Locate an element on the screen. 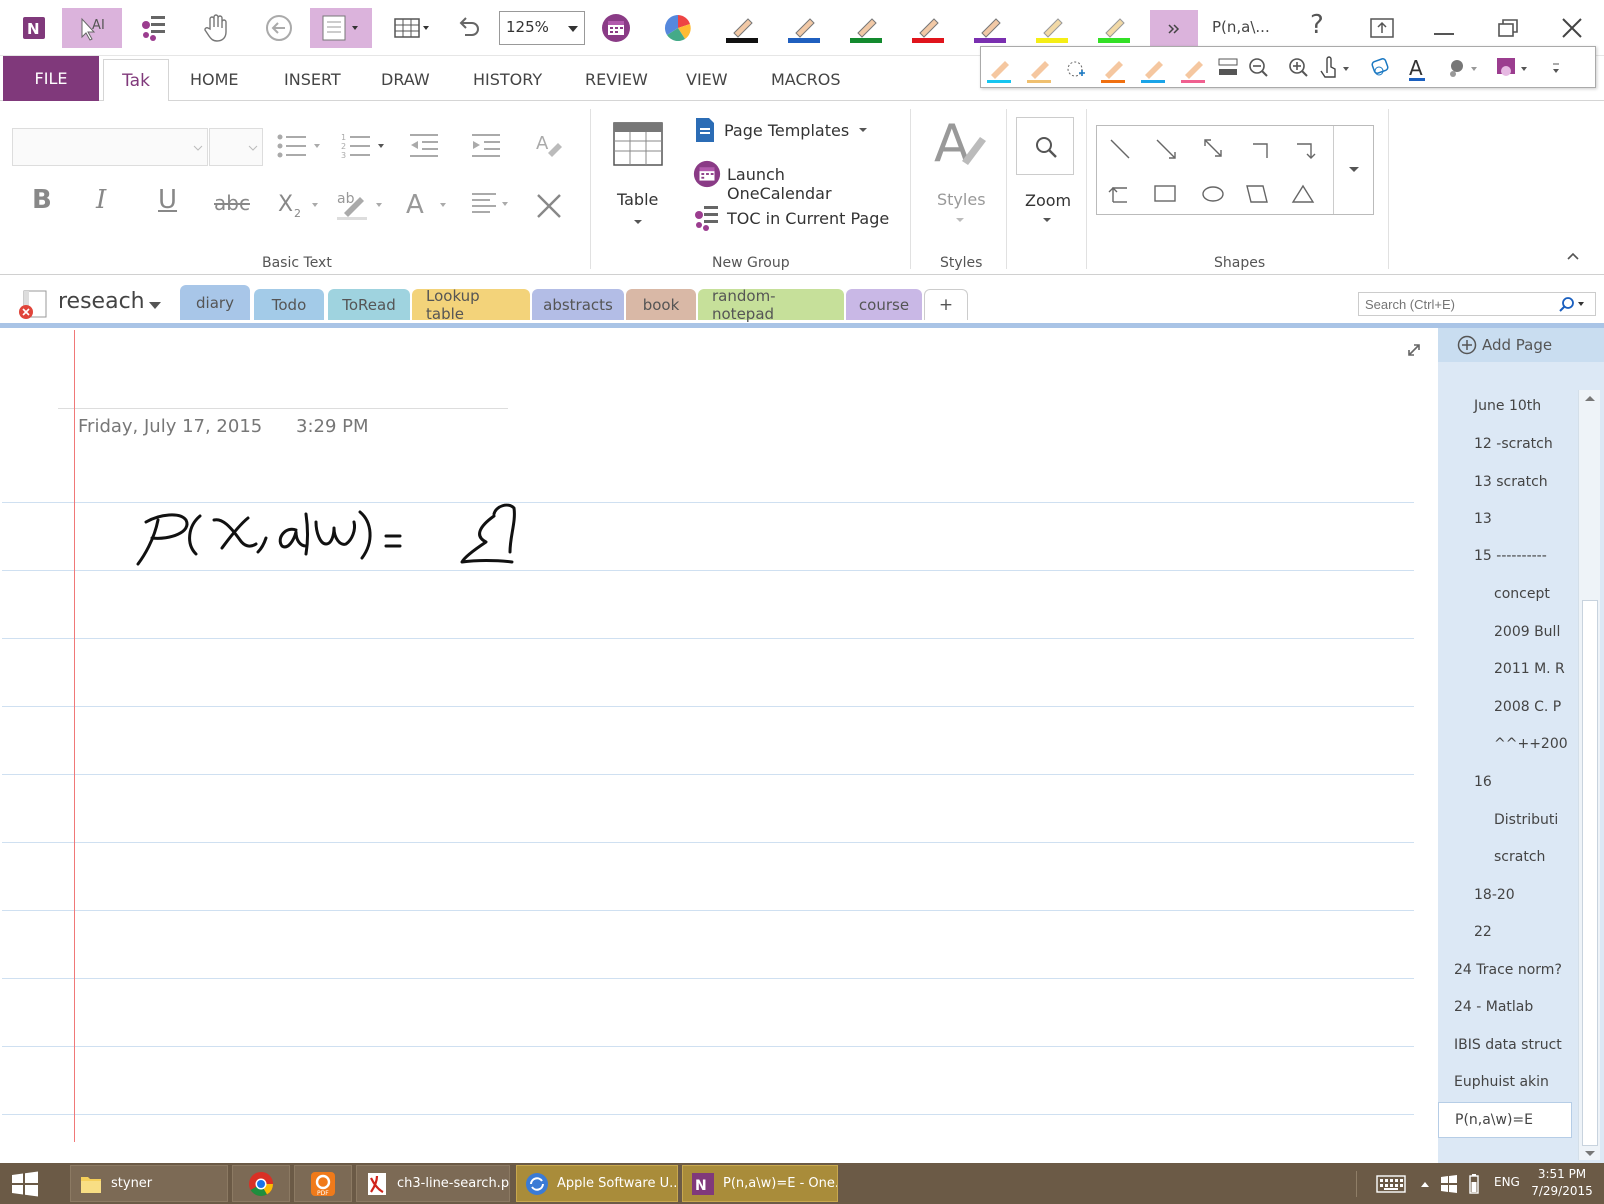  font-size-combo is located at coordinates (236, 147).